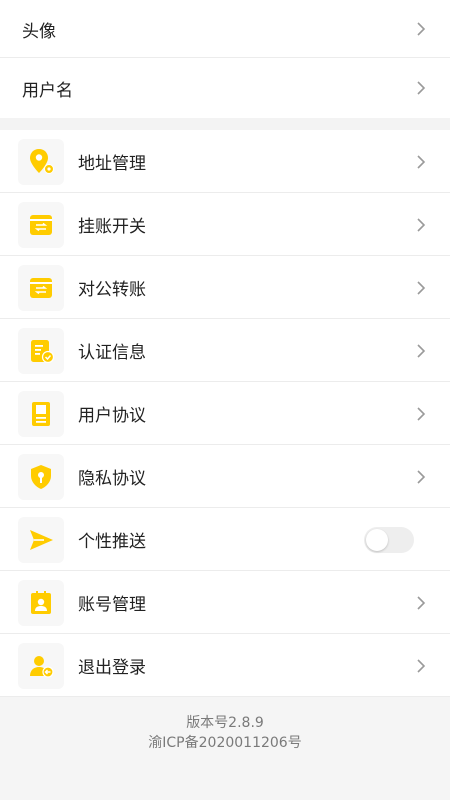 This screenshot has width=450, height=800. What do you see at coordinates (112, 353) in the screenshot?
I see `certification-info-label: 认证信息` at bounding box center [112, 353].